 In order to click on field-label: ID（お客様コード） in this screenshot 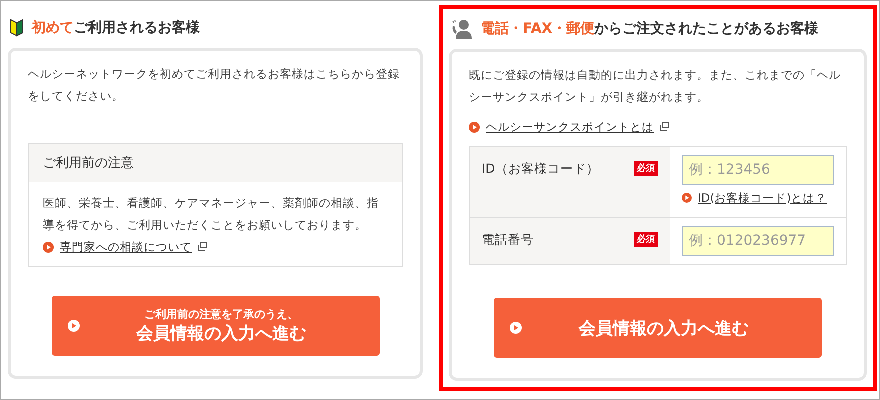, I will do `click(541, 169)`.